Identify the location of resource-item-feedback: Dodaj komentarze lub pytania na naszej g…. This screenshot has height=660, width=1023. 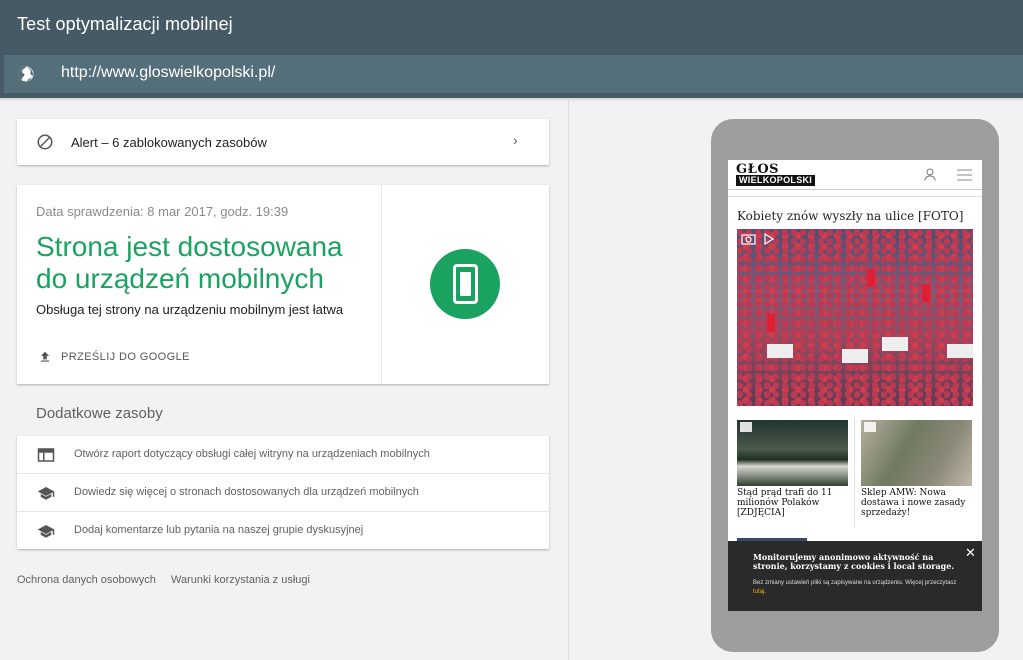
(283, 531).